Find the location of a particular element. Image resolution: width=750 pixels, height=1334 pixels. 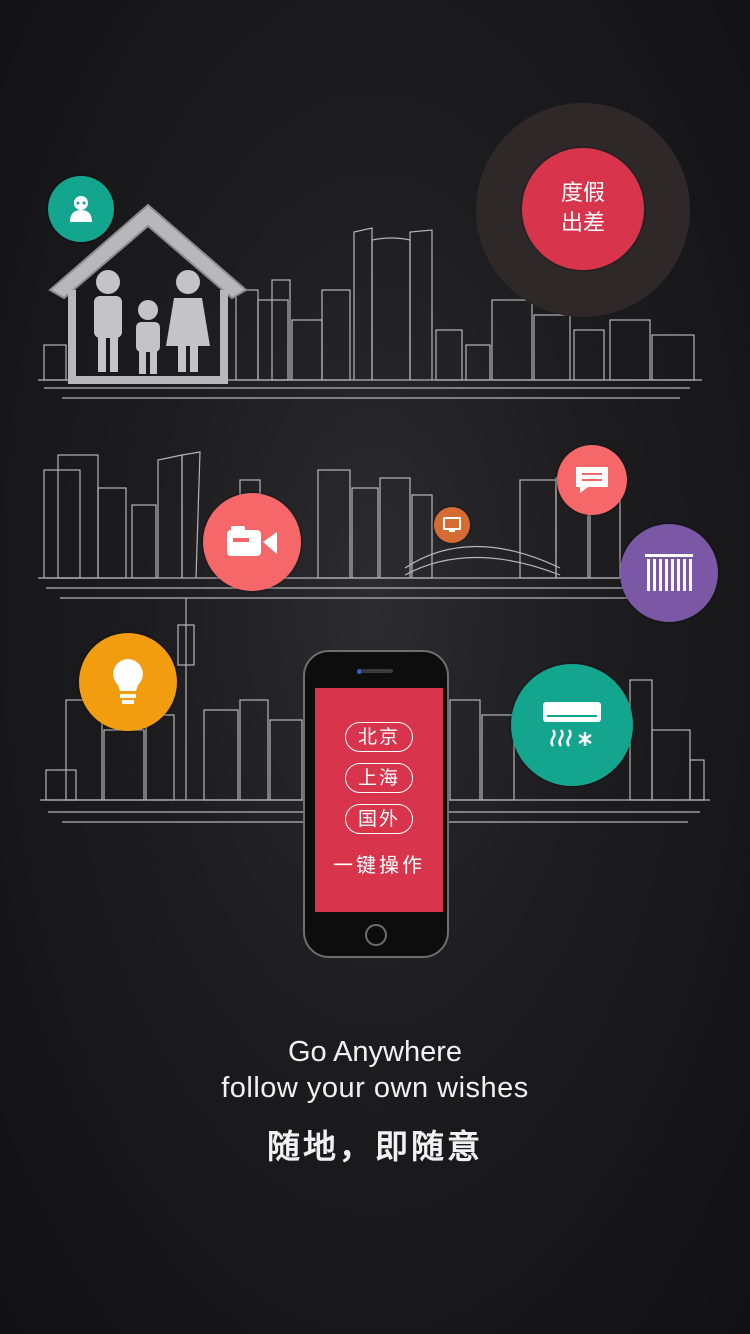

vacation-label: 度假 is located at coordinates (582, 193).